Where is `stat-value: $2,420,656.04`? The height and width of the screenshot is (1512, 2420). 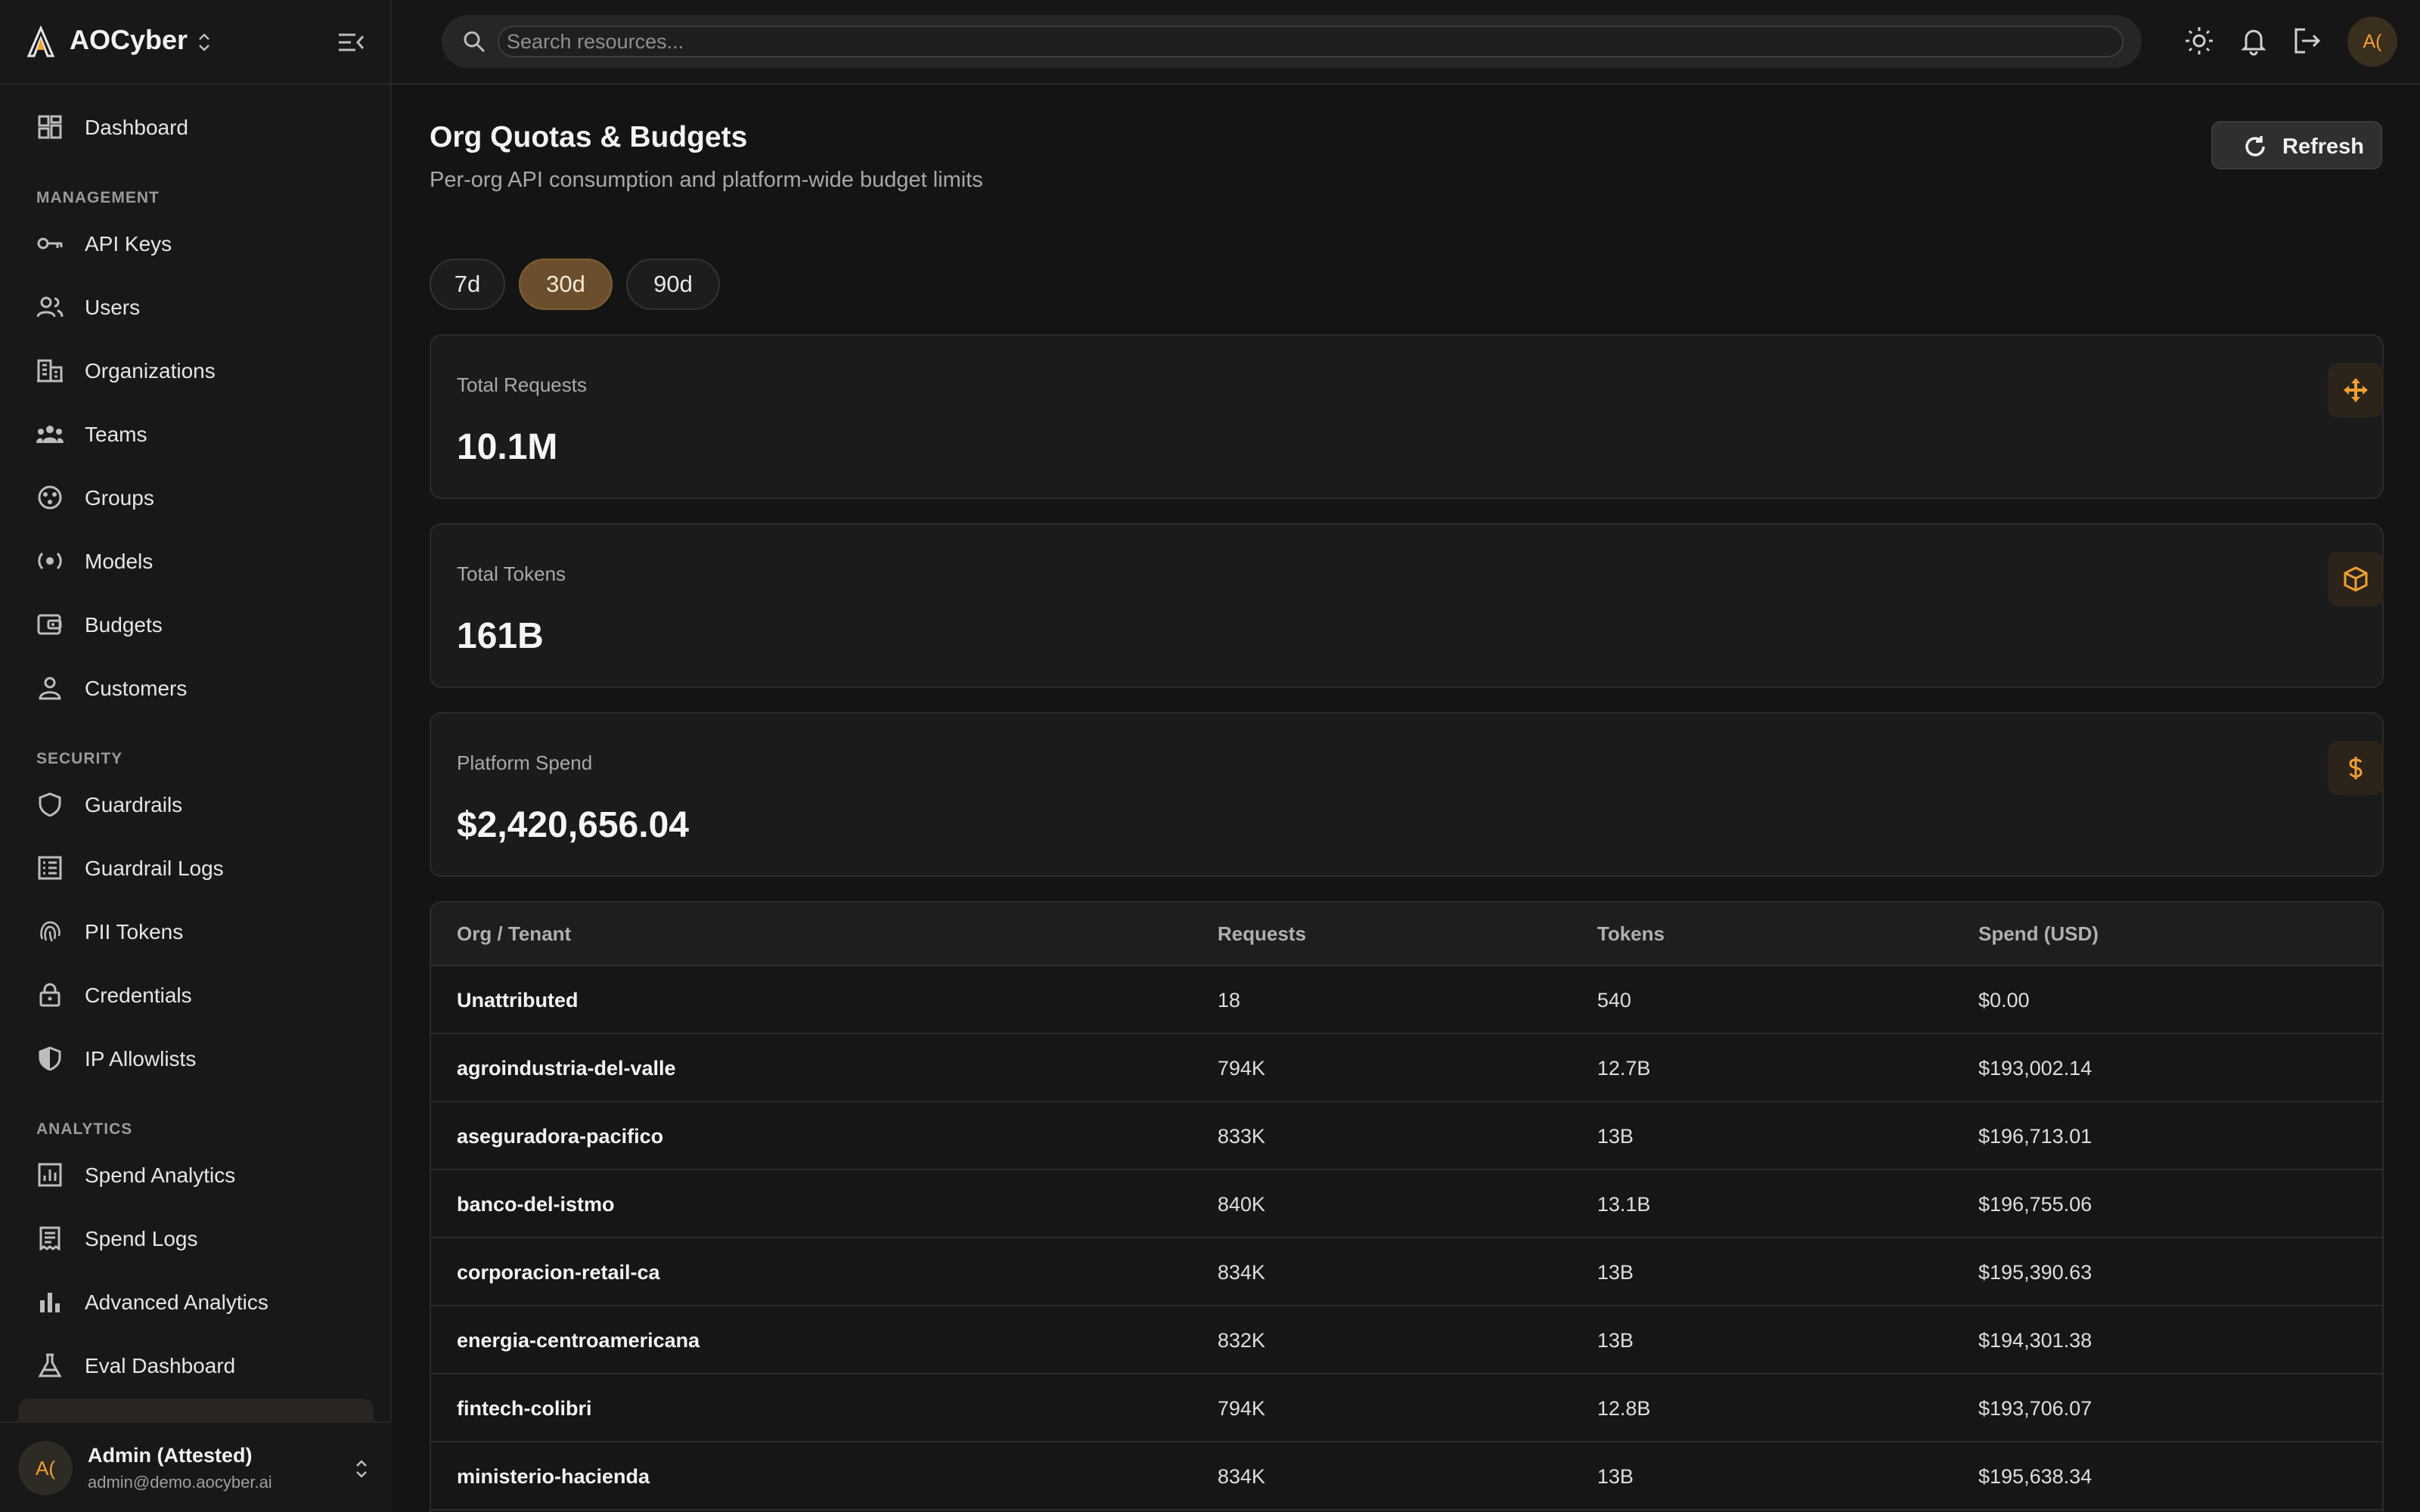 stat-value: $2,420,656.04 is located at coordinates (573, 825).